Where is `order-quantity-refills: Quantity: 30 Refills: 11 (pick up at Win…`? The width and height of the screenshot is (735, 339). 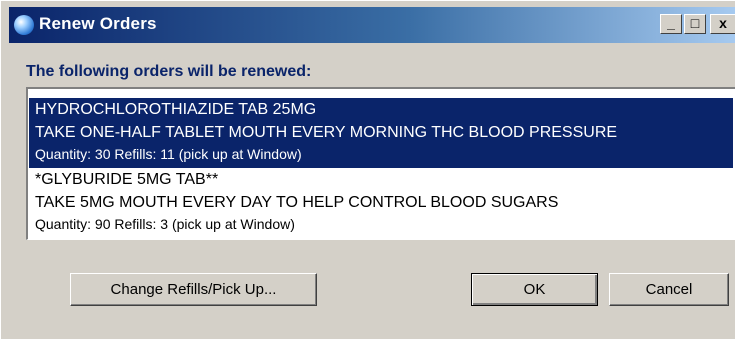
order-quantity-refills: Quantity: 30 Refills: 11 (pick up at Win… is located at coordinates (168, 154).